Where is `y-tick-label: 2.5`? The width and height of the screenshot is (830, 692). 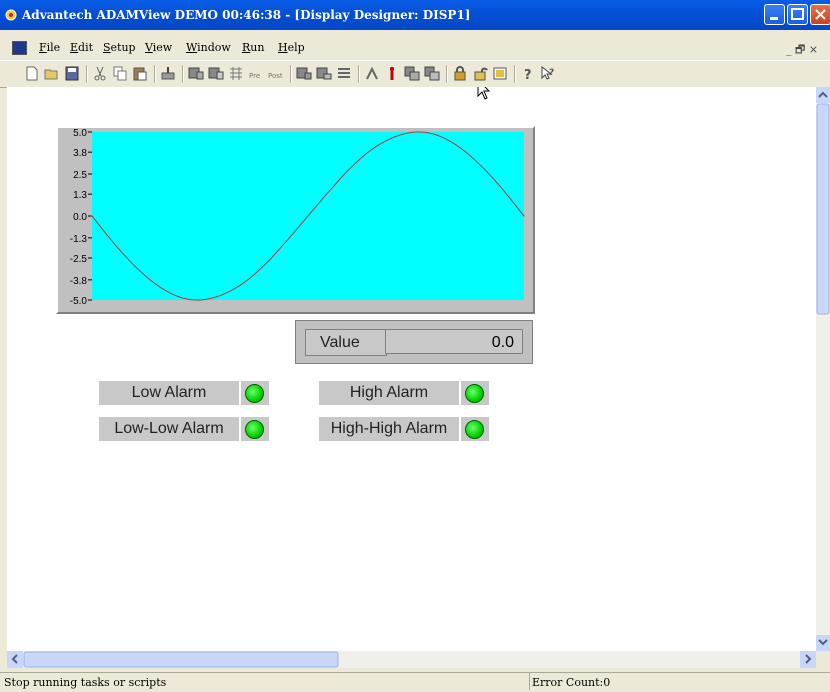 y-tick-label: 2.5 is located at coordinates (80, 175).